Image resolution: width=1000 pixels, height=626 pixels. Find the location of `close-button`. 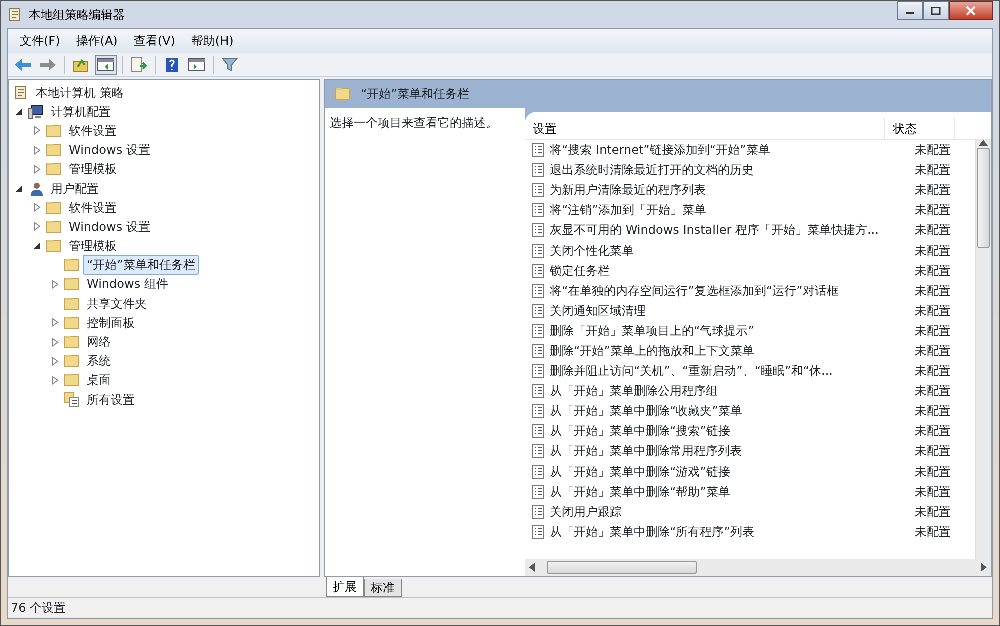

close-button is located at coordinates (971, 10).